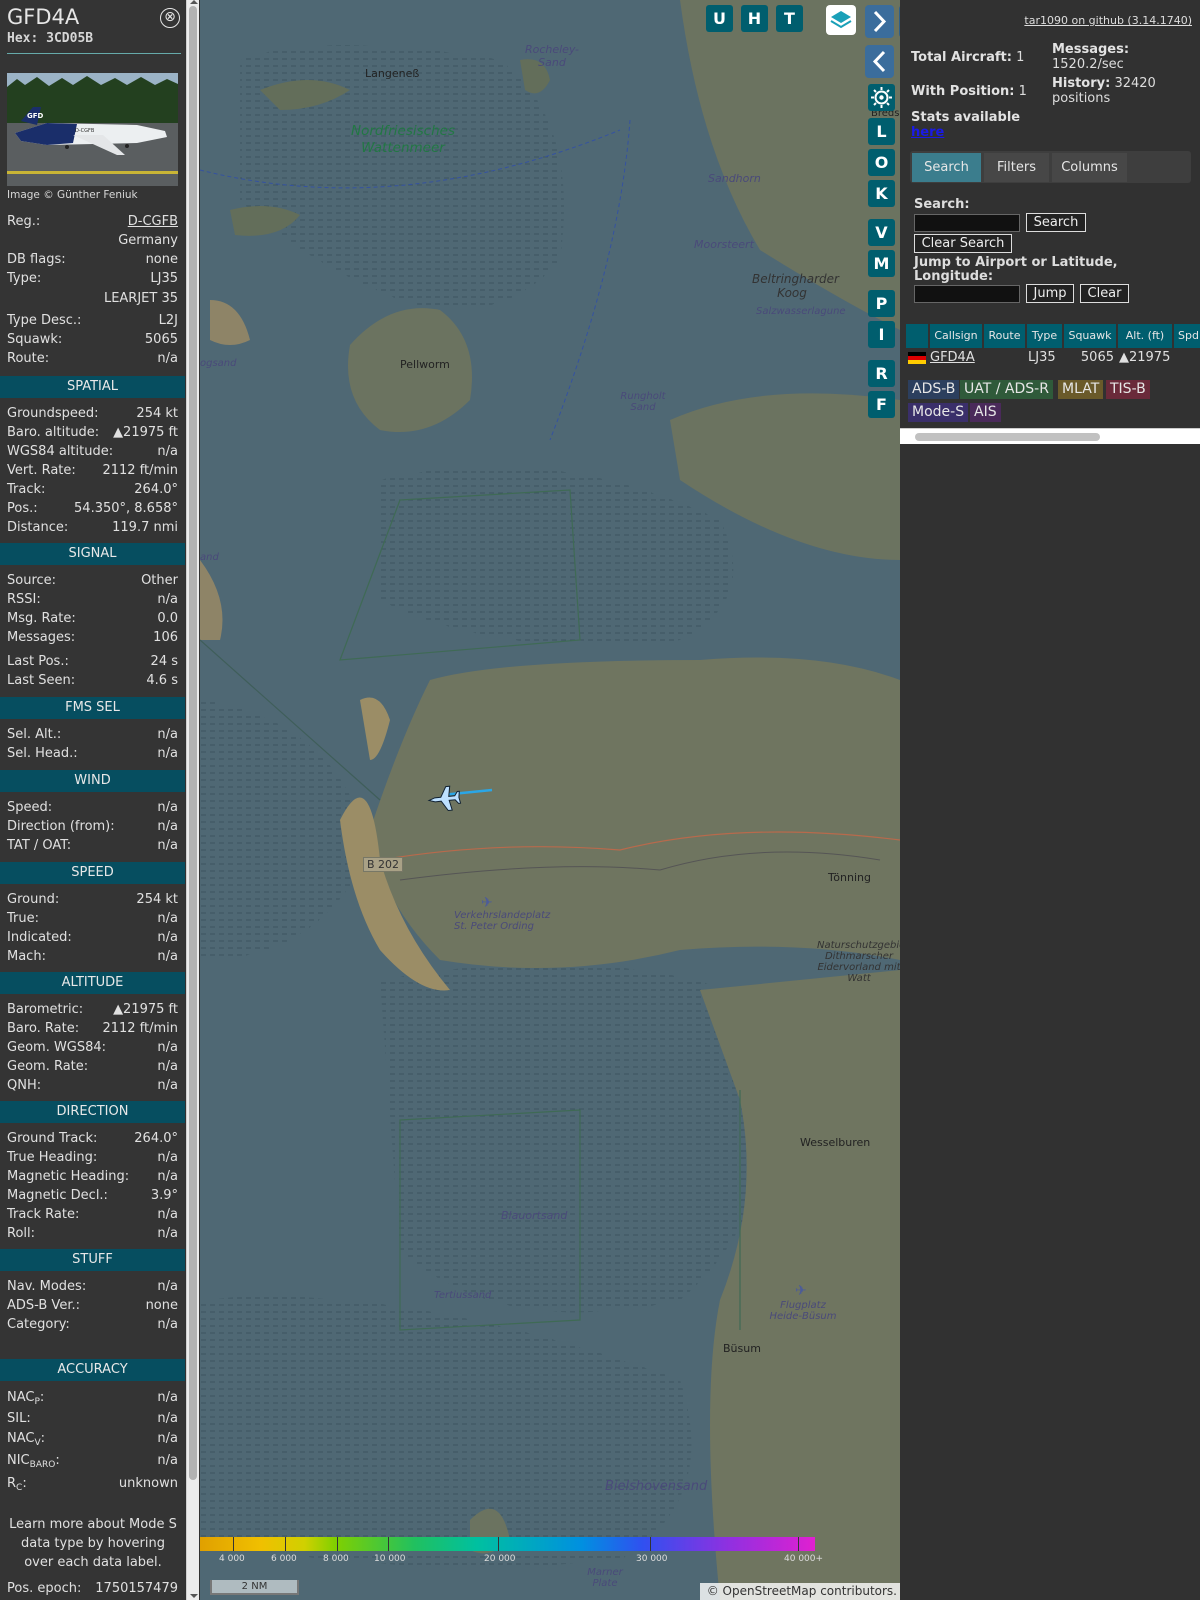 This screenshot has height=1600, width=1200. What do you see at coordinates (92, 1305) in the screenshot?
I see `info-row-stuff-1: ADS-B Ver.: none` at bounding box center [92, 1305].